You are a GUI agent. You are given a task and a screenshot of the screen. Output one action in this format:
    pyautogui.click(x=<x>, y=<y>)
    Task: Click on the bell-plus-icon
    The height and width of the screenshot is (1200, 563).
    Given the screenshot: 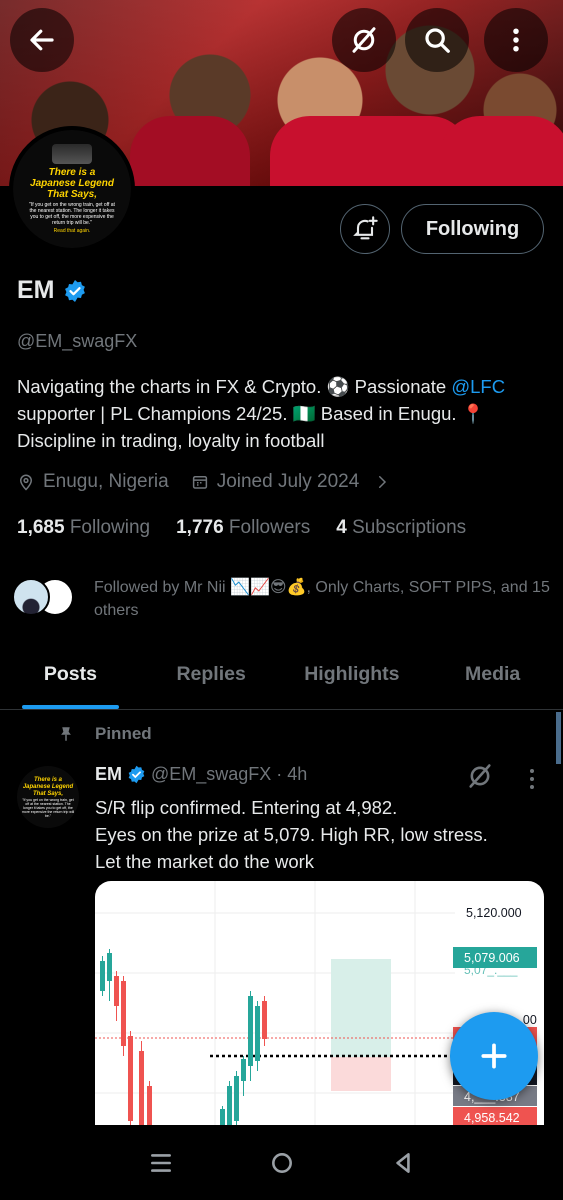 What is the action you would take?
    pyautogui.click(x=365, y=228)
    